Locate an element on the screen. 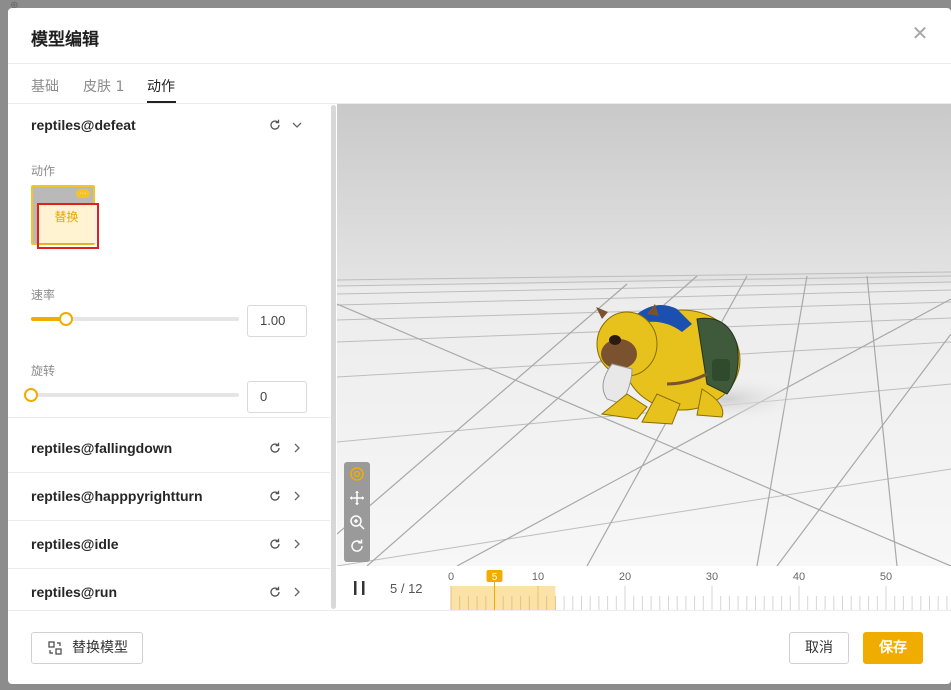 This screenshot has height=690, width=951. replace-model-label: 替换模型 is located at coordinates (100, 648).